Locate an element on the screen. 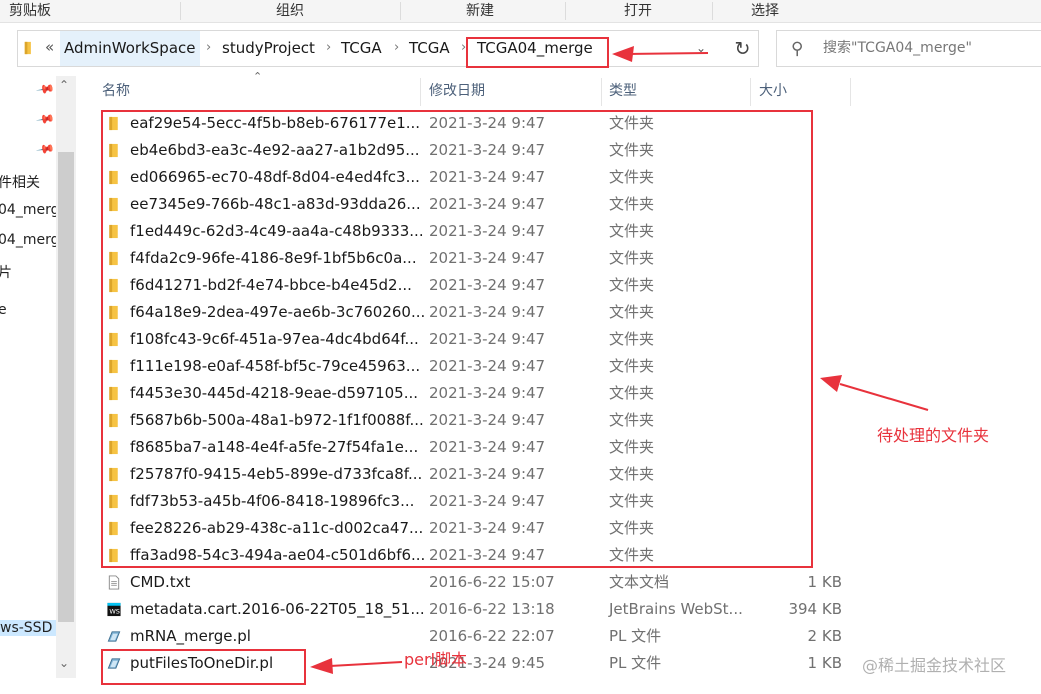 The height and width of the screenshot is (694, 1041). svg-text: WS is located at coordinates (114, 611).